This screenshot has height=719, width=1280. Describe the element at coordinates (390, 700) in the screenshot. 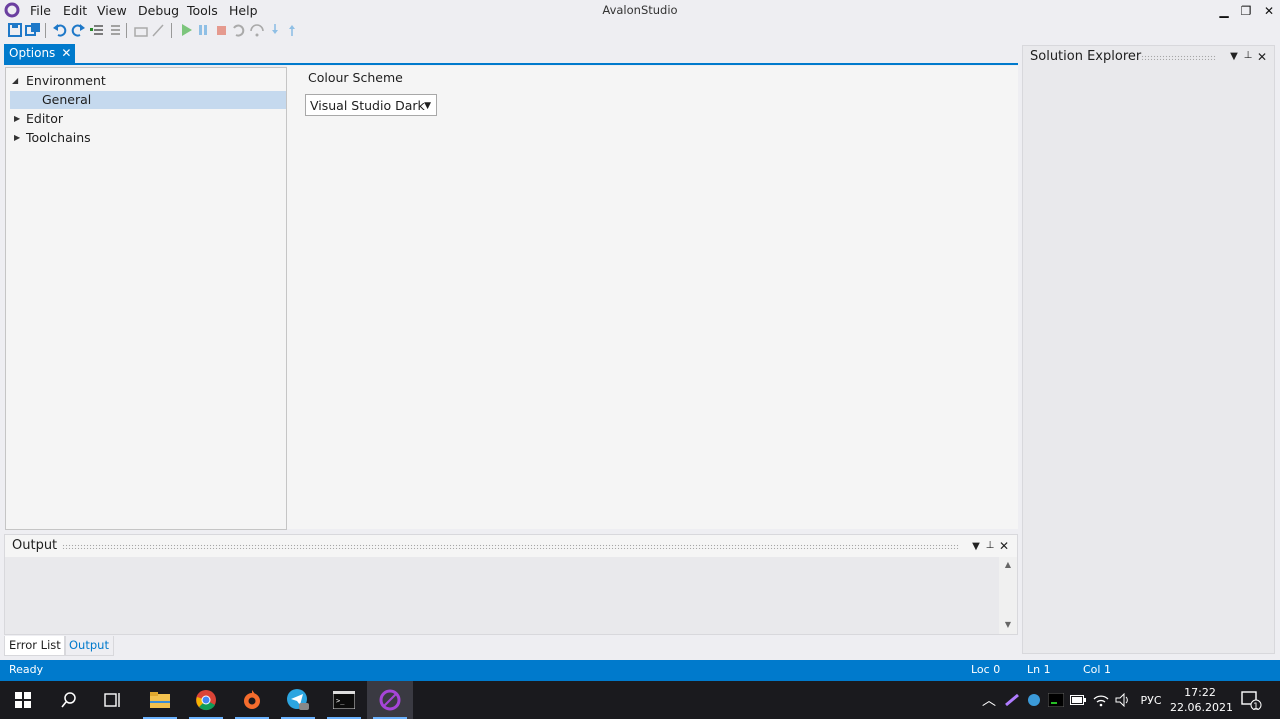

I see `avalonstudio-icon` at that location.